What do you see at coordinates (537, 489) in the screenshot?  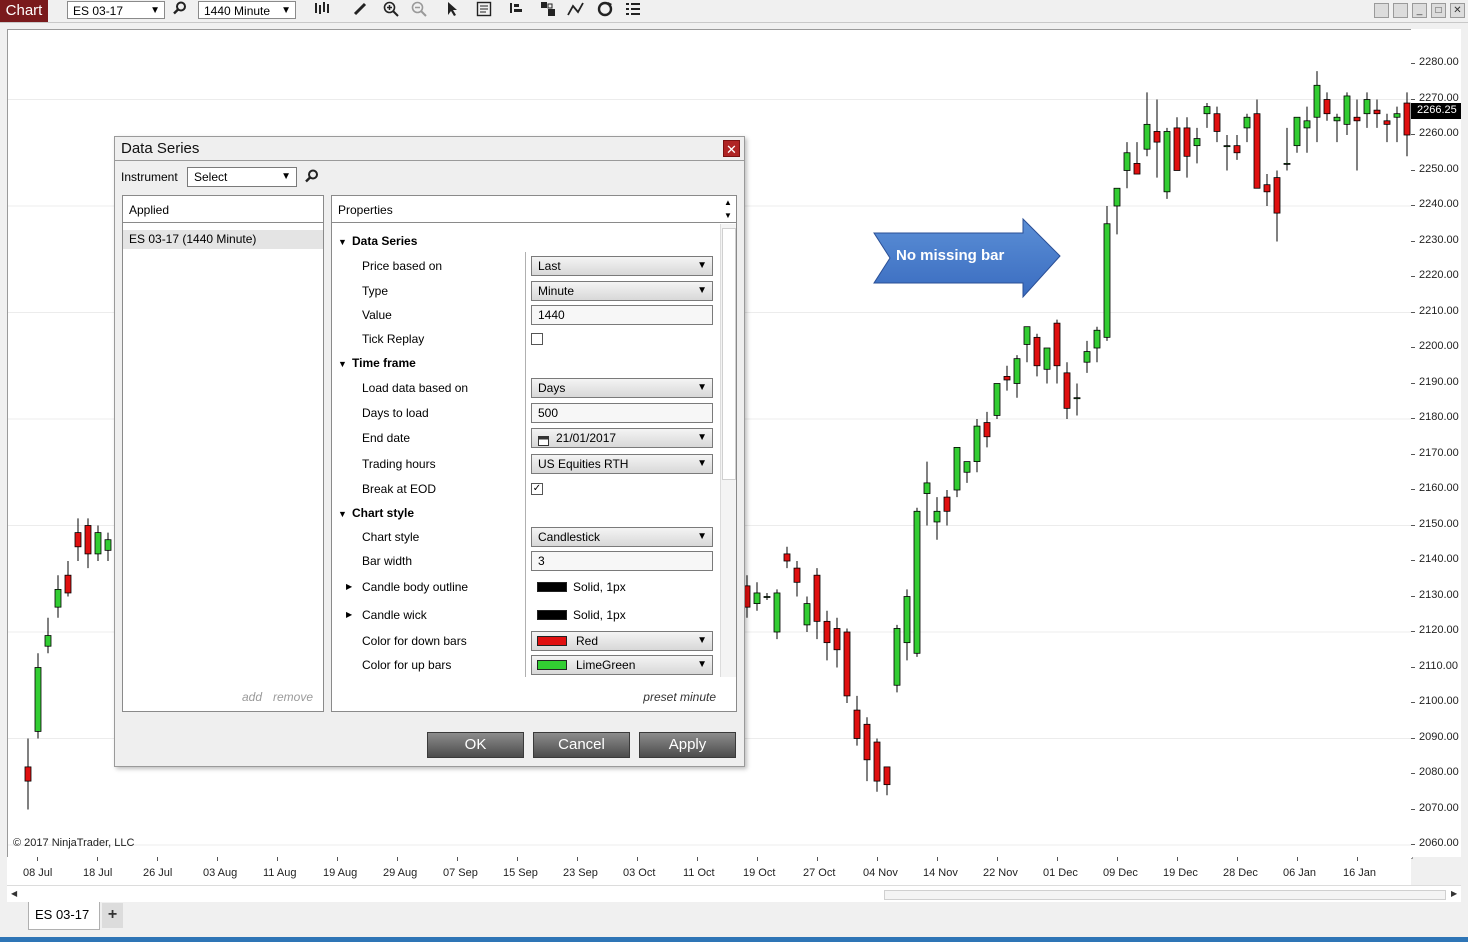 I see `break-at-eod-checkbox: ✓` at bounding box center [537, 489].